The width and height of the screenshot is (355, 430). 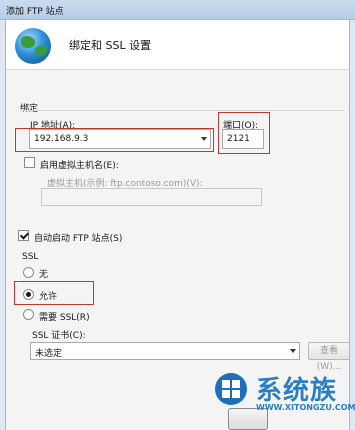 What do you see at coordinates (28, 272) in the screenshot?
I see `ssl-none-radio` at bounding box center [28, 272].